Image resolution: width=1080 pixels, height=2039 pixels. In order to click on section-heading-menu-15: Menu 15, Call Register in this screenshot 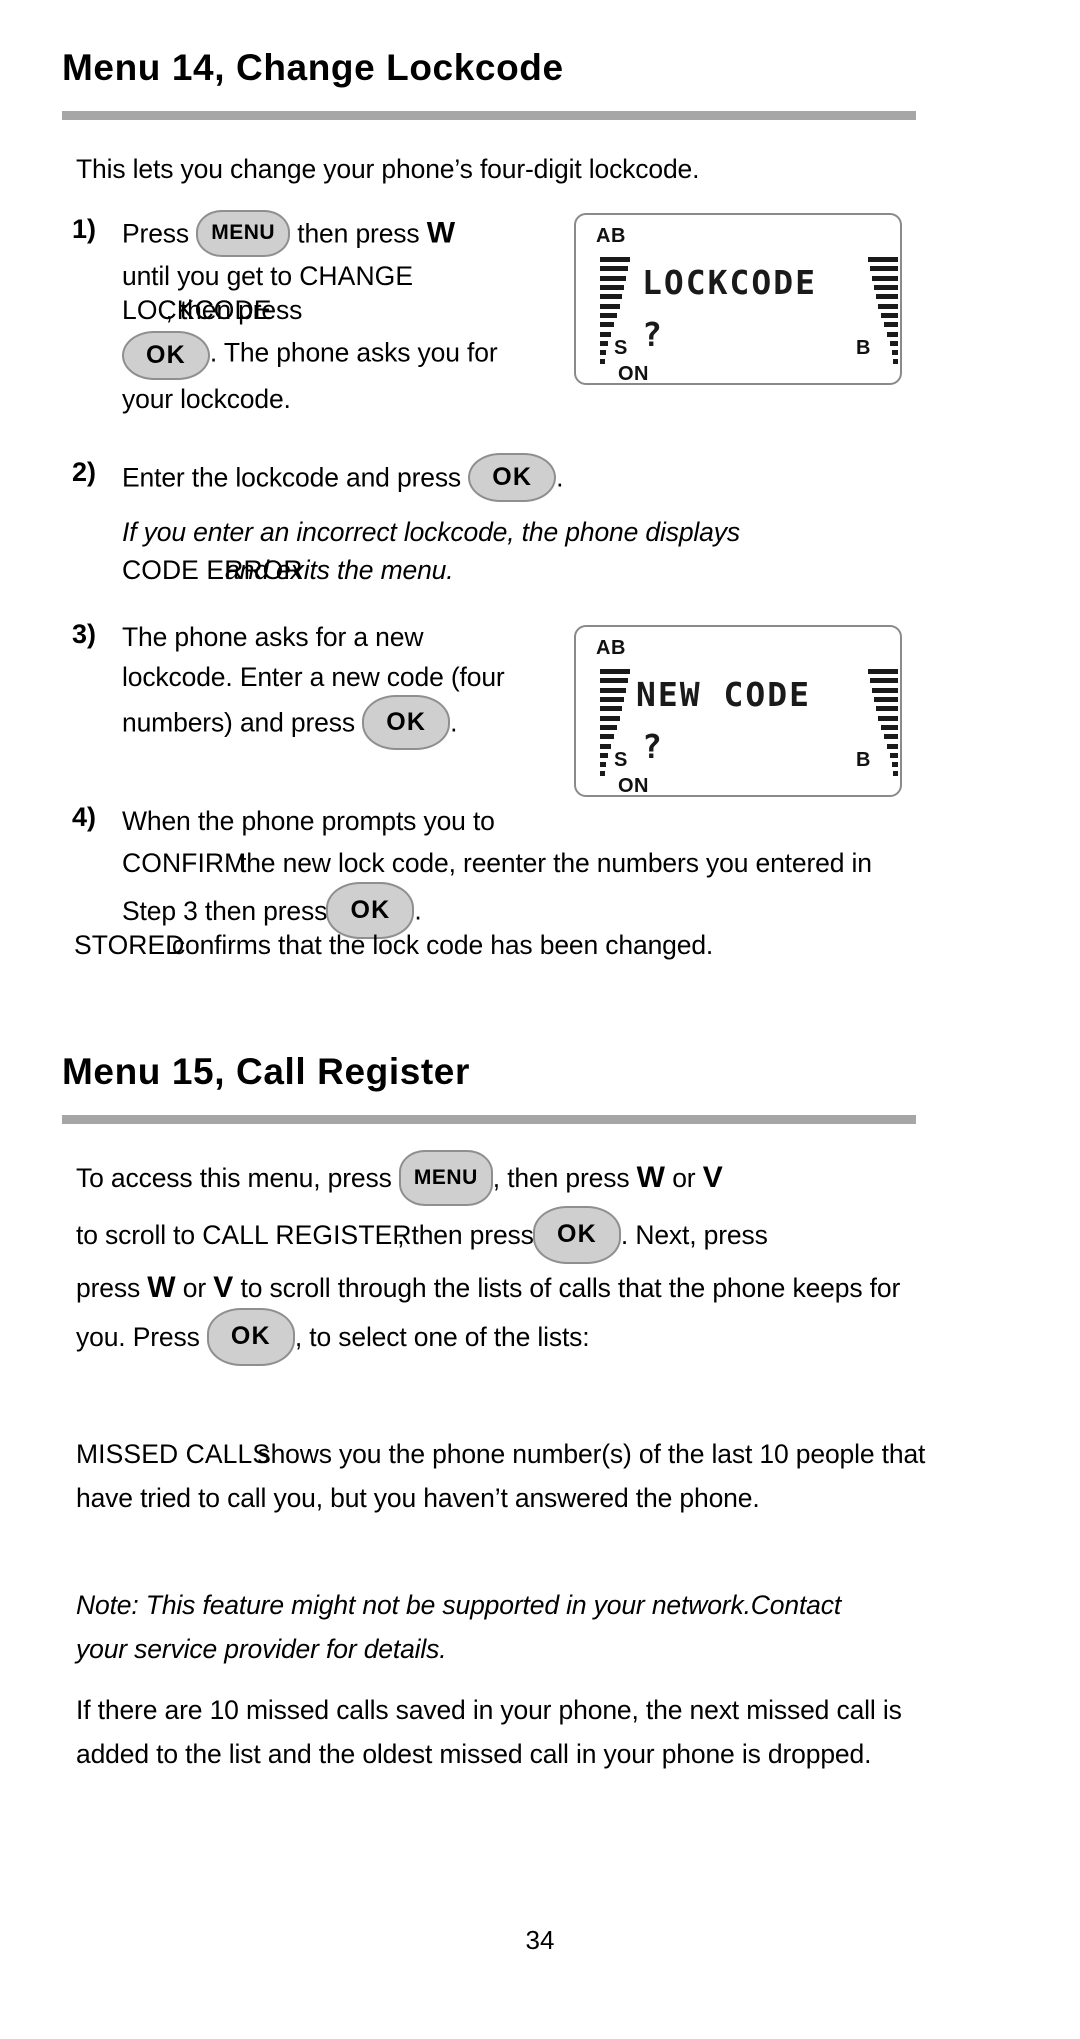, I will do `click(266, 1071)`.